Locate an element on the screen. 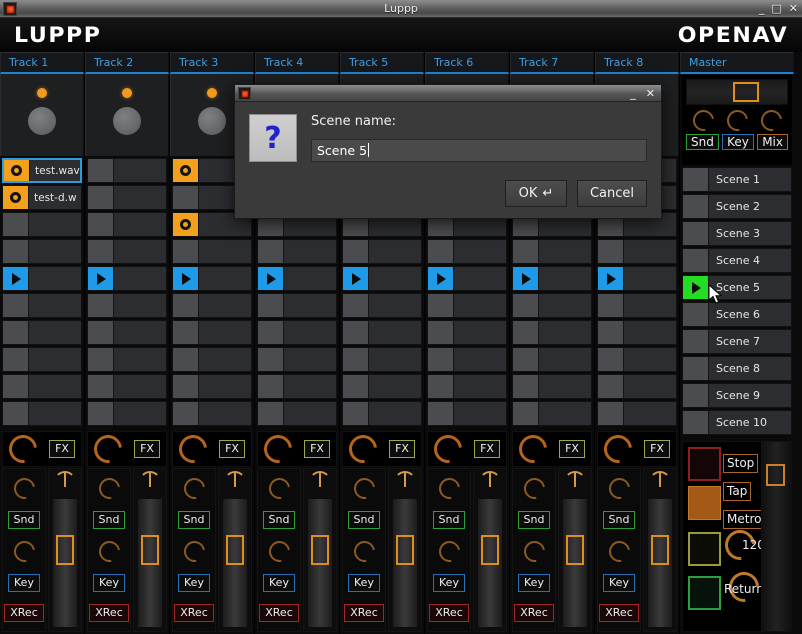  fx-button: FX is located at coordinates (487, 449).